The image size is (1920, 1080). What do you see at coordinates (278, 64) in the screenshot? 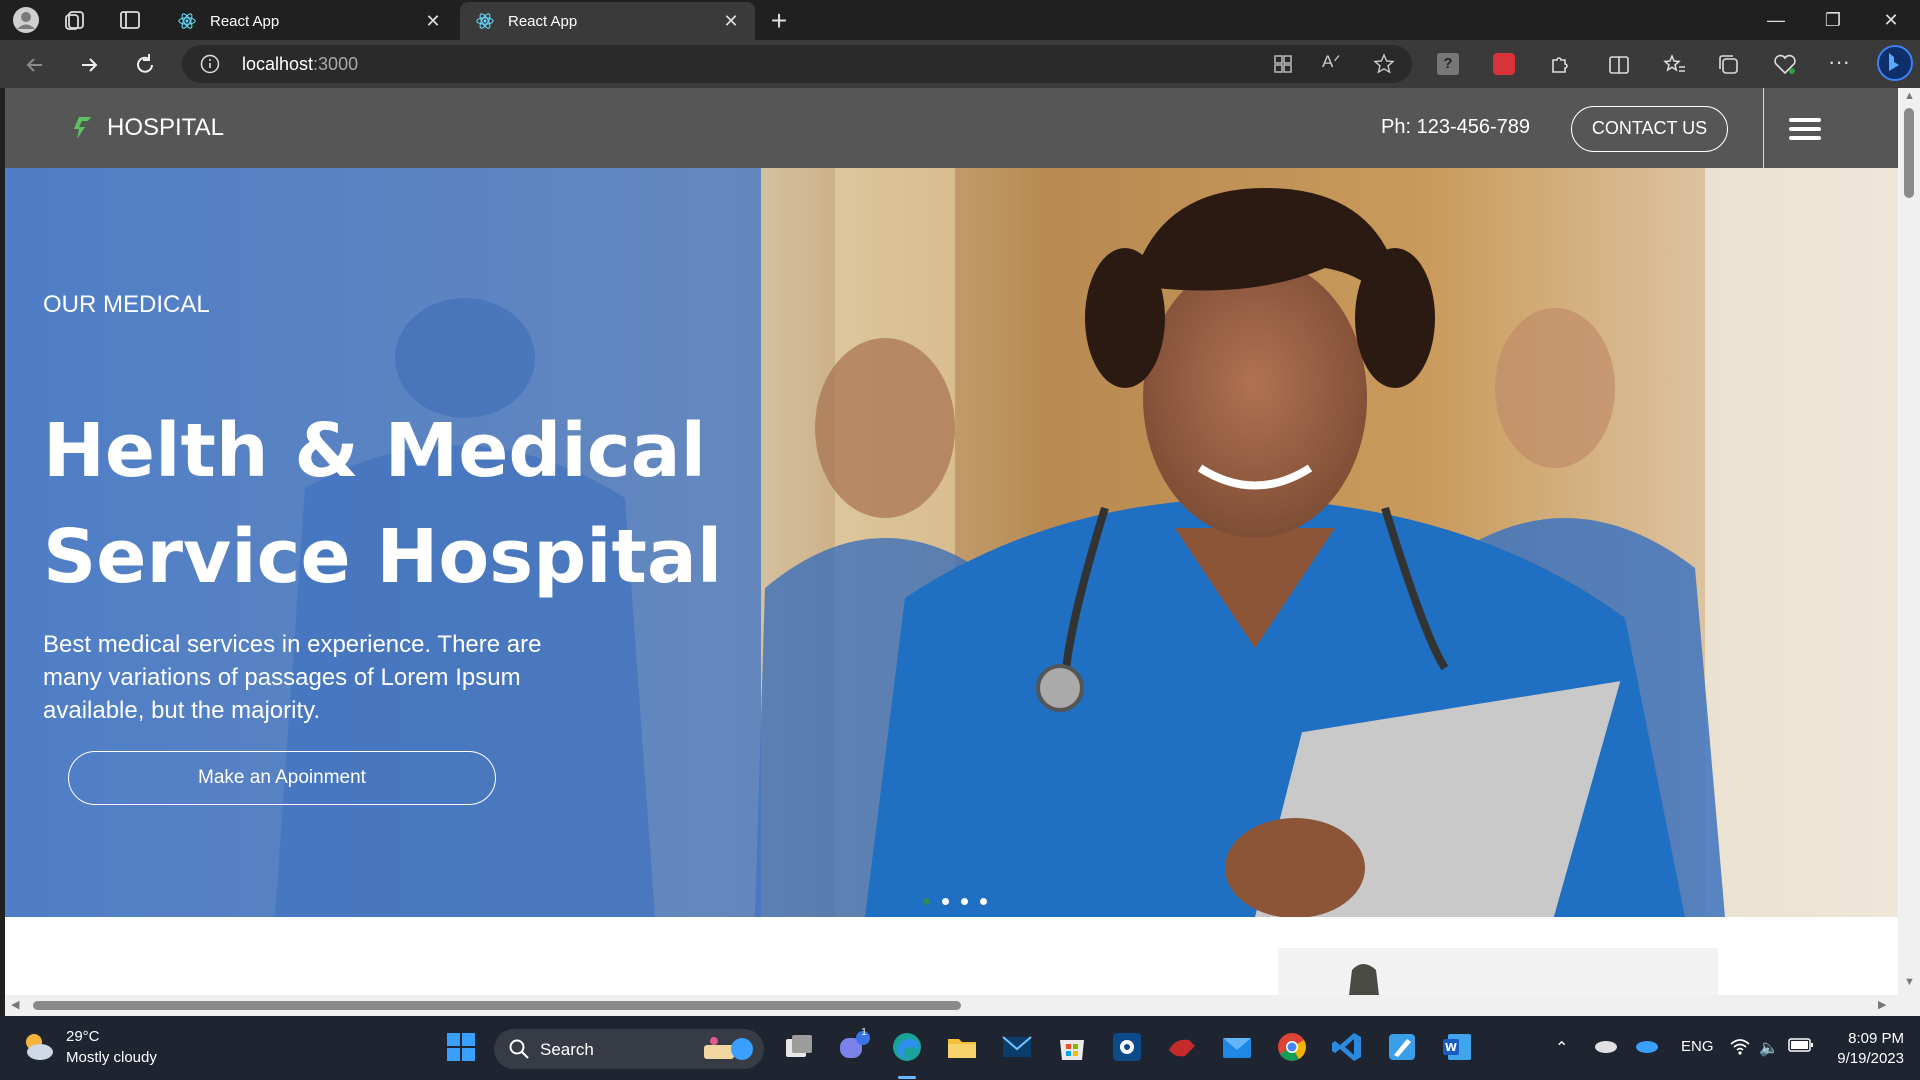
I see `url-host: localhost` at bounding box center [278, 64].